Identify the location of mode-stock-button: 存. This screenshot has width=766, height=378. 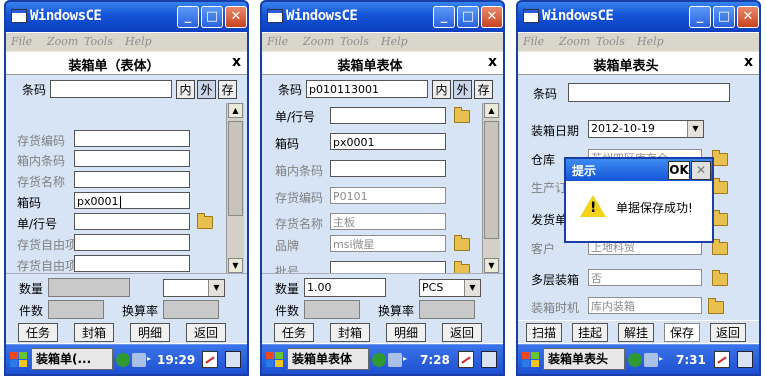
(227, 89).